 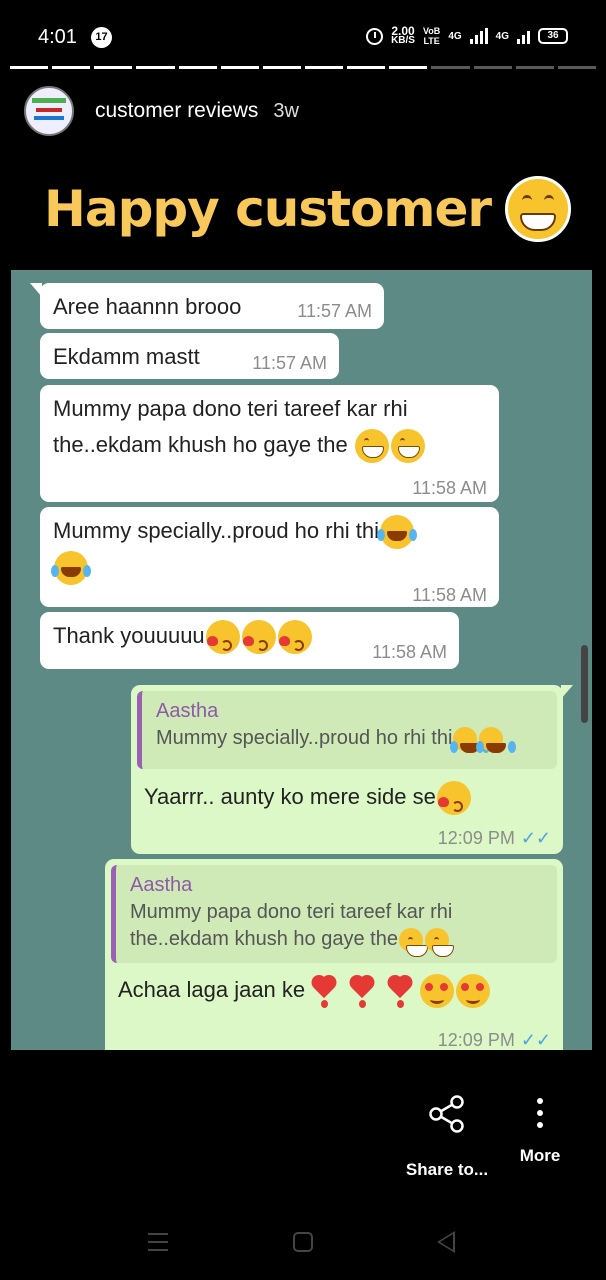 I want to click on menu-icon, so click(x=158, y=1245).